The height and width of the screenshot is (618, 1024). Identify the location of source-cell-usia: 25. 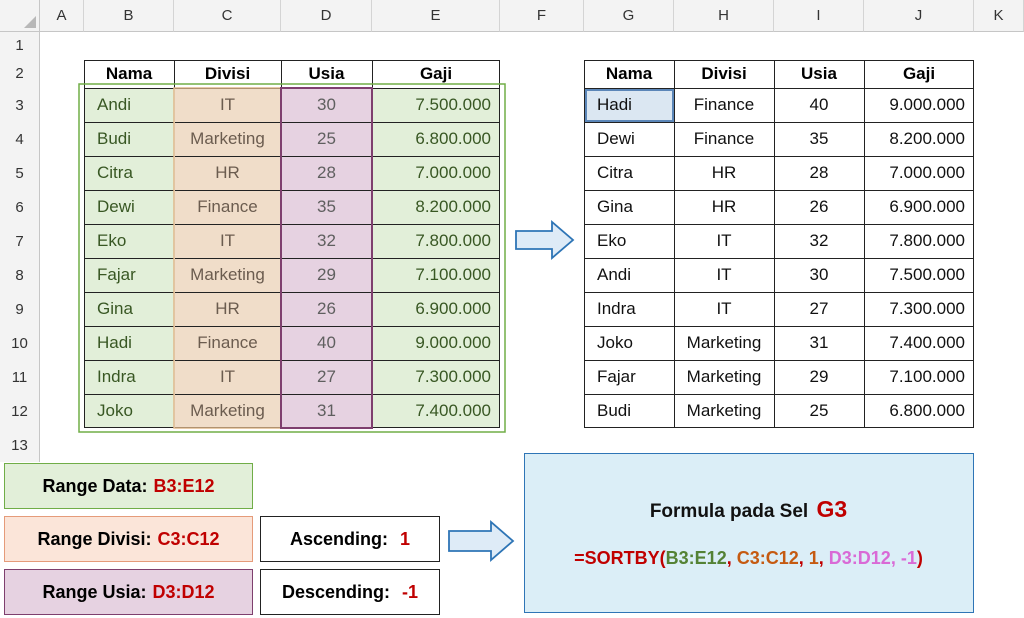
(326, 139).